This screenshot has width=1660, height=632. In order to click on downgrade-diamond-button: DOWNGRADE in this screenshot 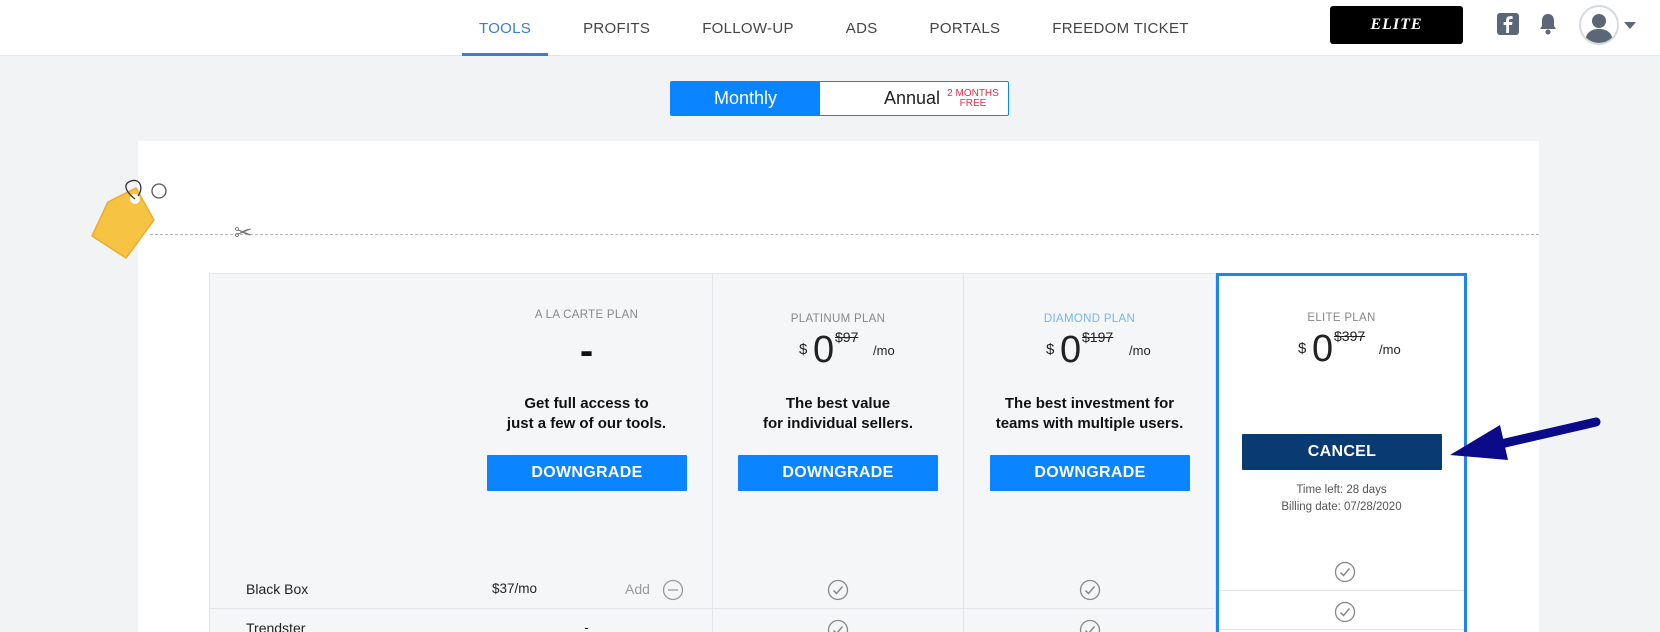, I will do `click(1090, 473)`.